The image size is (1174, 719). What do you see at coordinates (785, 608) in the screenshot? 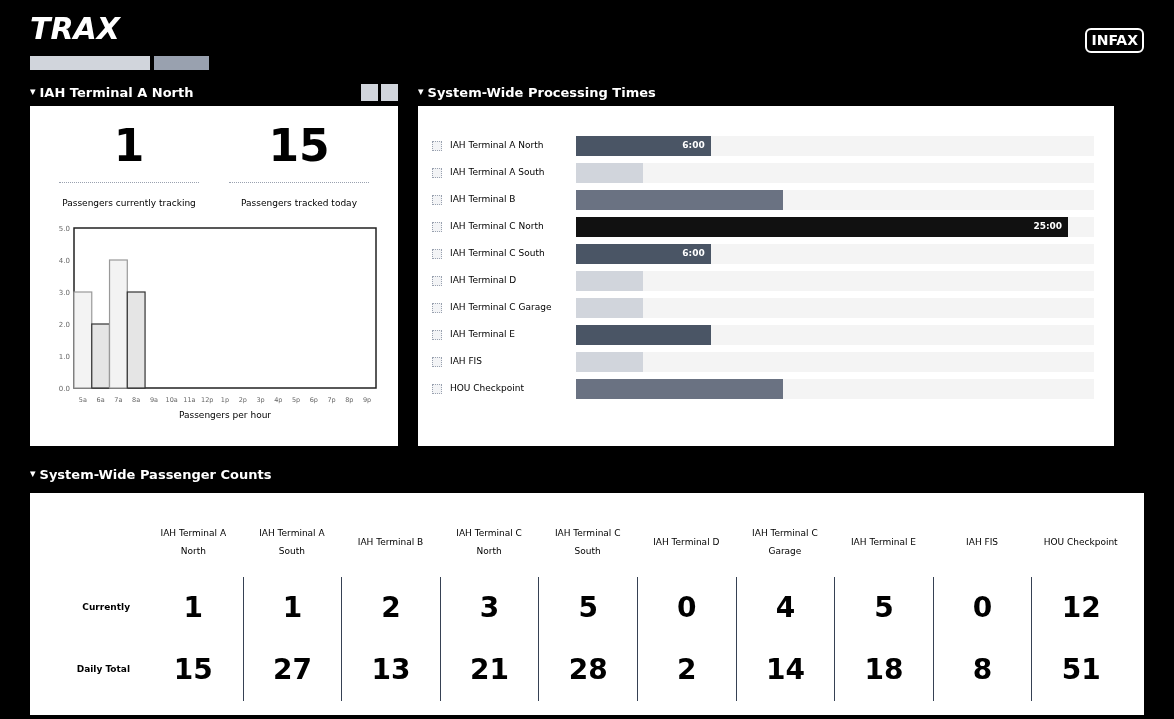
I see `count-value: 4` at bounding box center [785, 608].